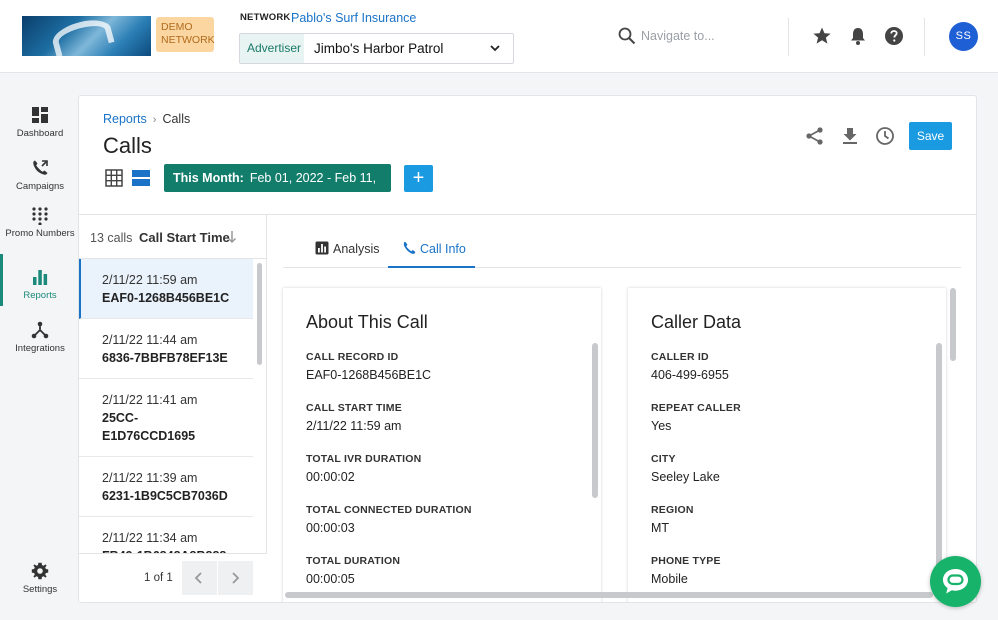 This screenshot has height=620, width=998. Describe the element at coordinates (685, 468) in the screenshot. I see `city-field: CITY Seeley Lake` at that location.